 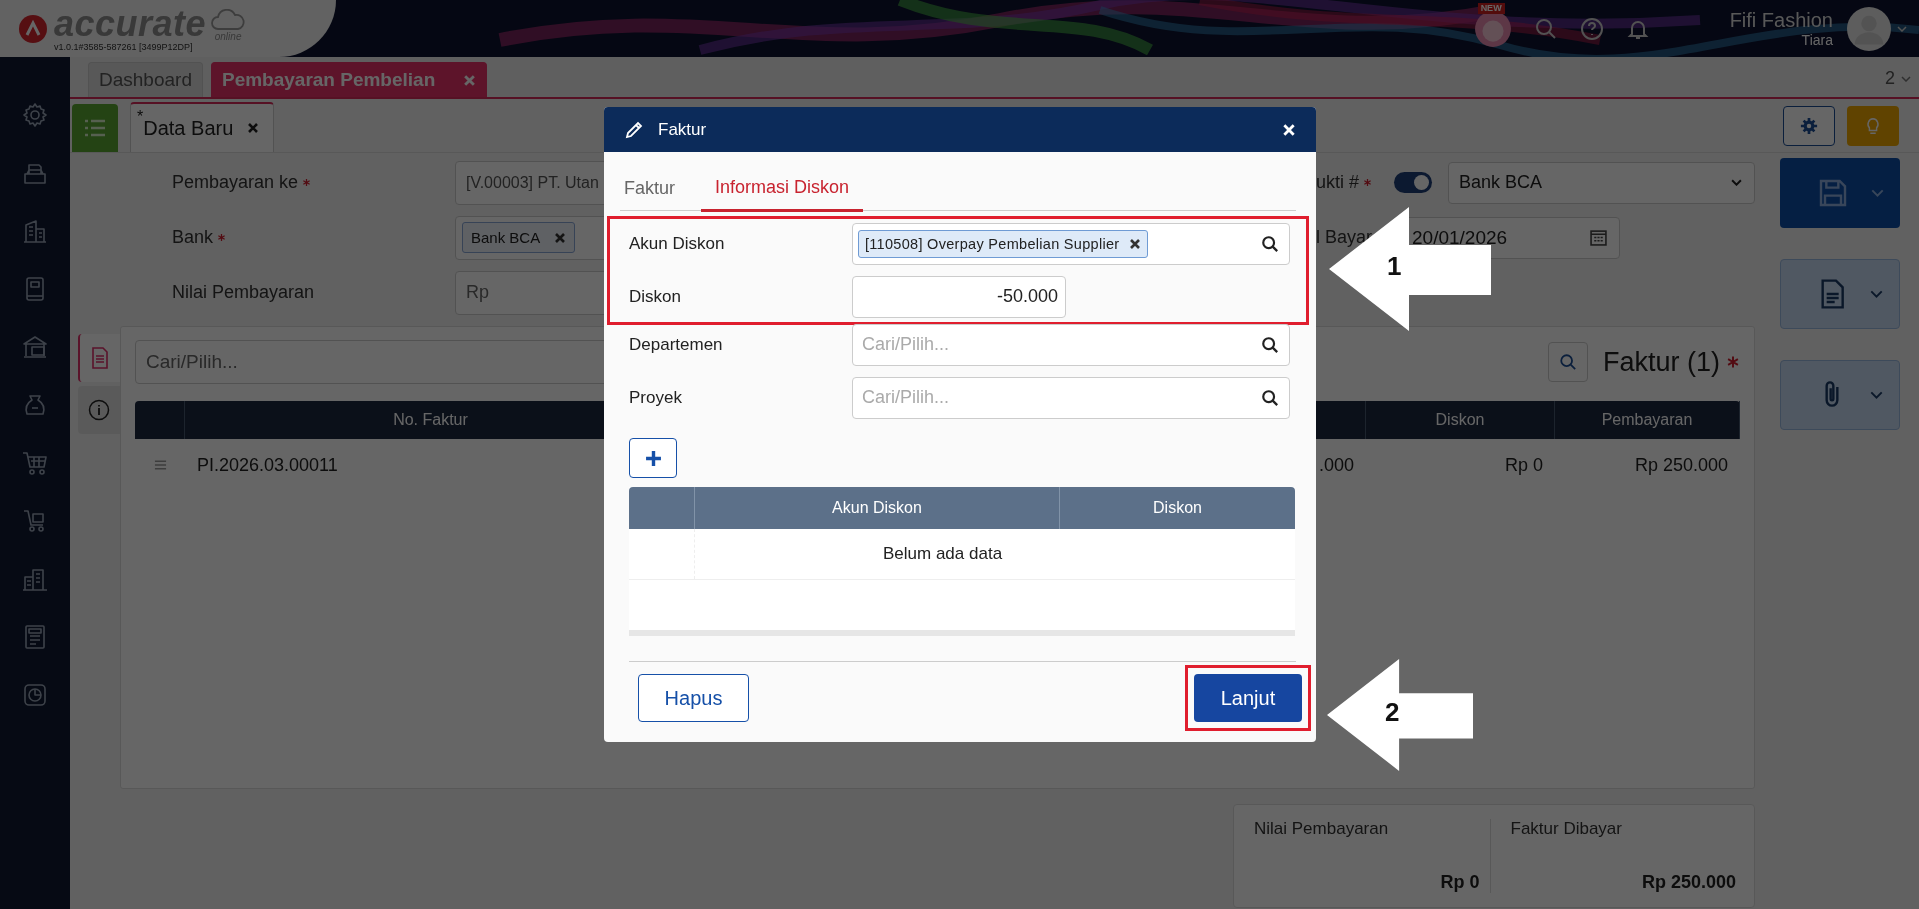 I want to click on settings-button, so click(x=1809, y=125).